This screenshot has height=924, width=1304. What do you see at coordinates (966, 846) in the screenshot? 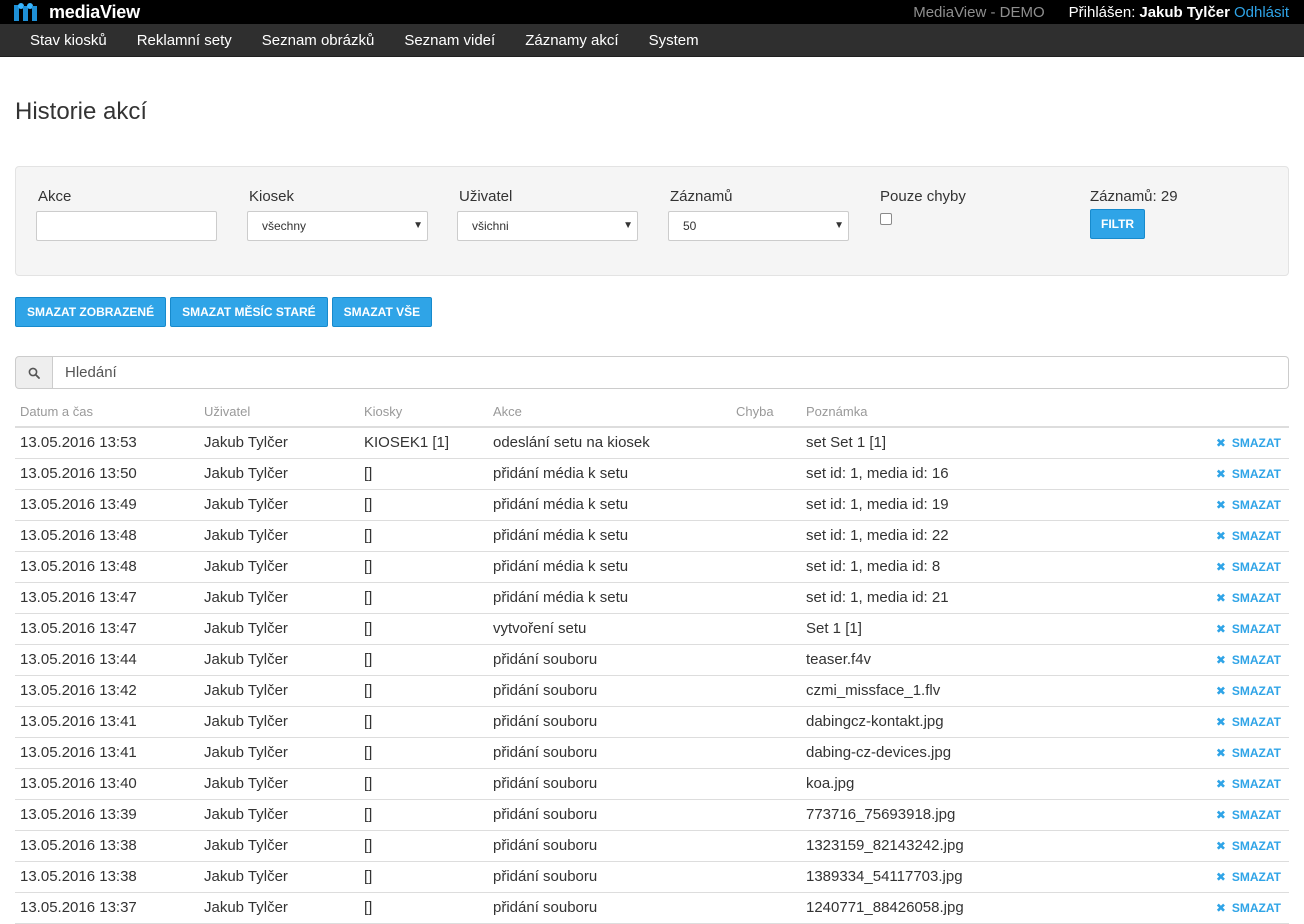
I see `row-note: 1323159_82143242.jpg` at bounding box center [966, 846].